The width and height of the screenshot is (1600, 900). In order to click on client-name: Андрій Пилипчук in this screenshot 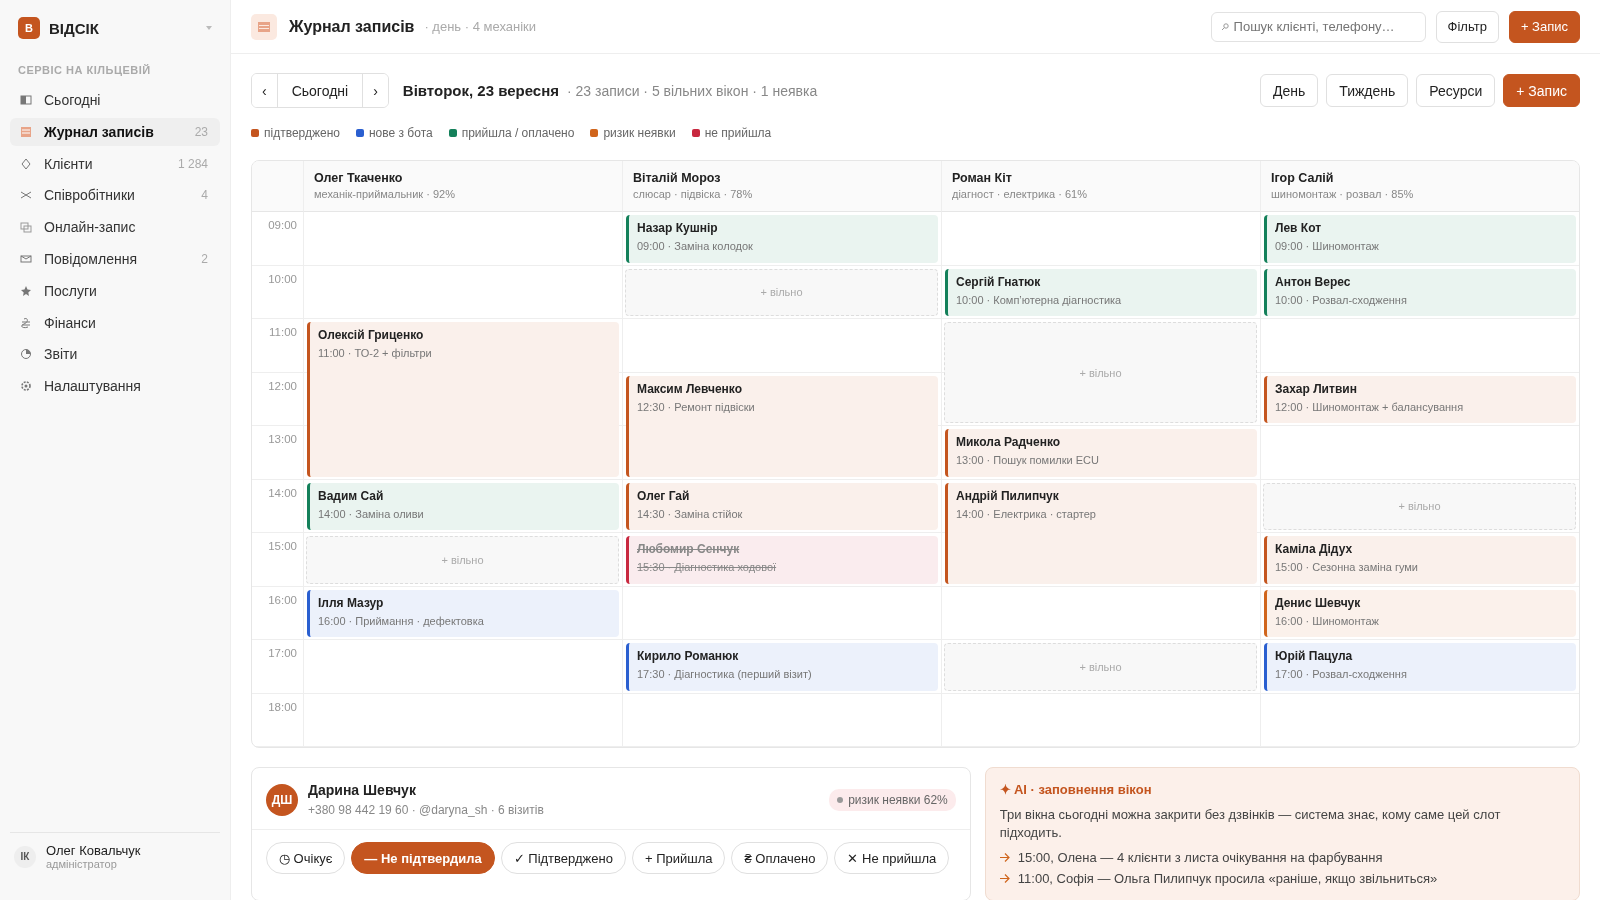, I will do `click(1008, 495)`.